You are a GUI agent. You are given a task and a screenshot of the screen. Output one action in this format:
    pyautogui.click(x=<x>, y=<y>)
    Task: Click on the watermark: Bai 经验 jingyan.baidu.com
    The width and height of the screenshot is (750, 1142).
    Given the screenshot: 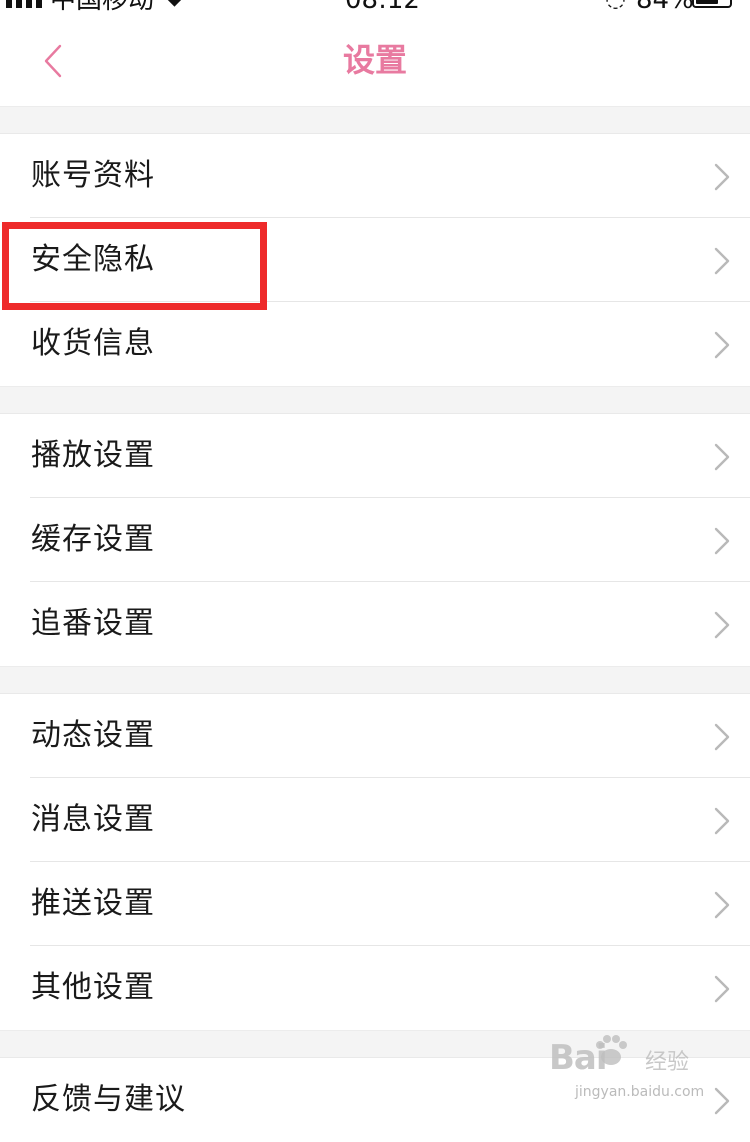 What is the action you would take?
    pyautogui.click(x=636, y=1072)
    